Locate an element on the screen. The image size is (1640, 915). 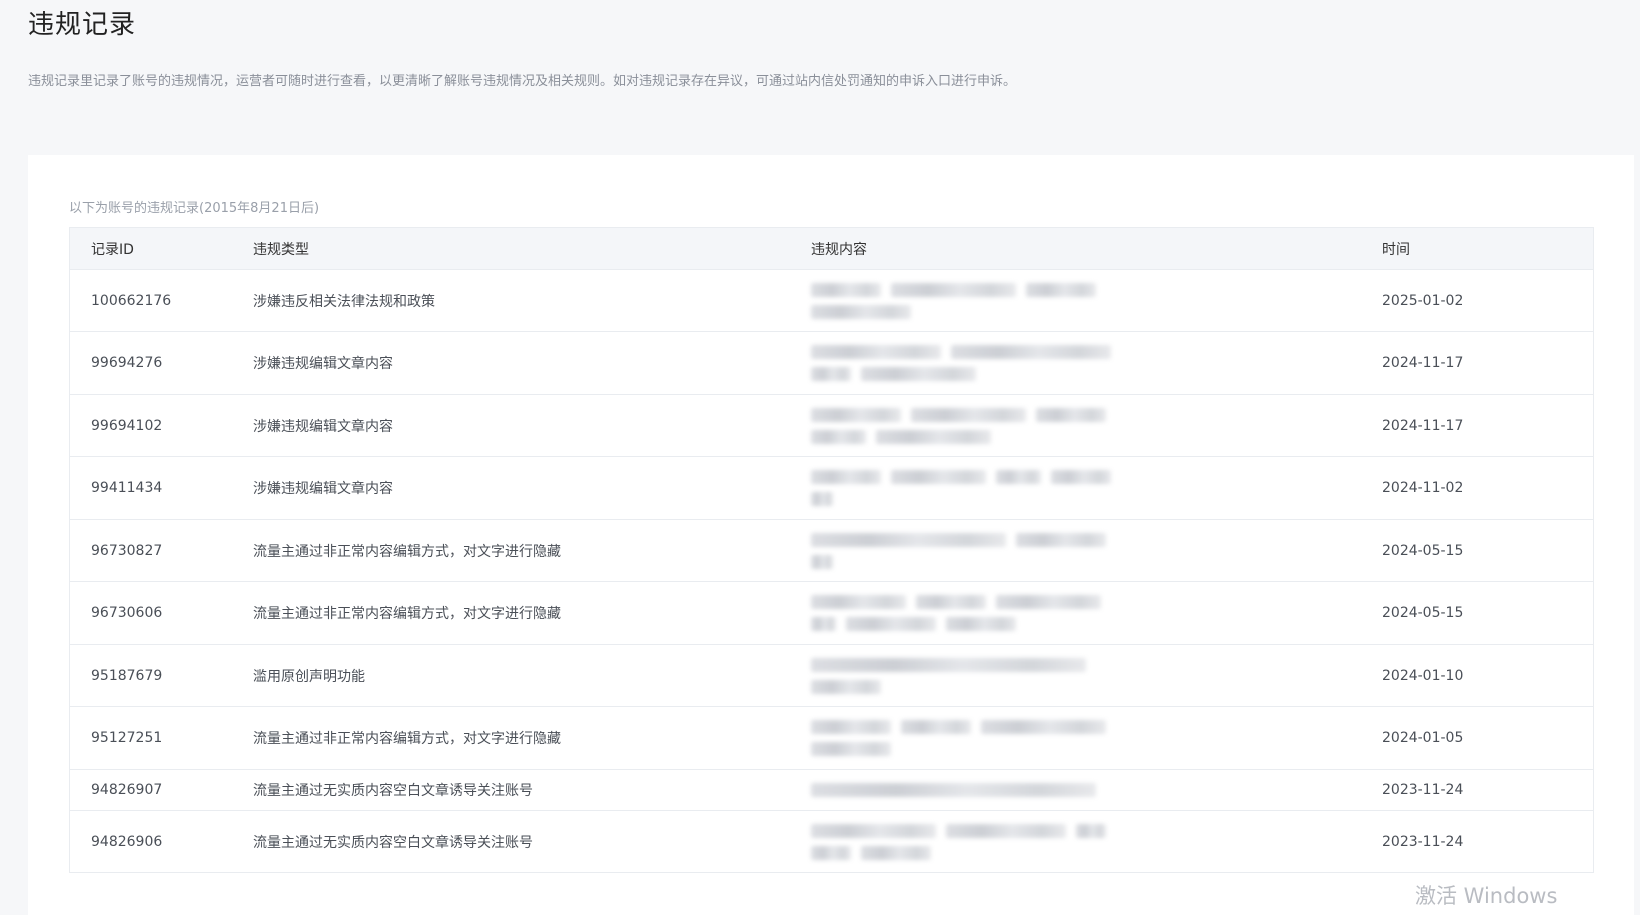
record-id-cell: 99694276 is located at coordinates (127, 363).